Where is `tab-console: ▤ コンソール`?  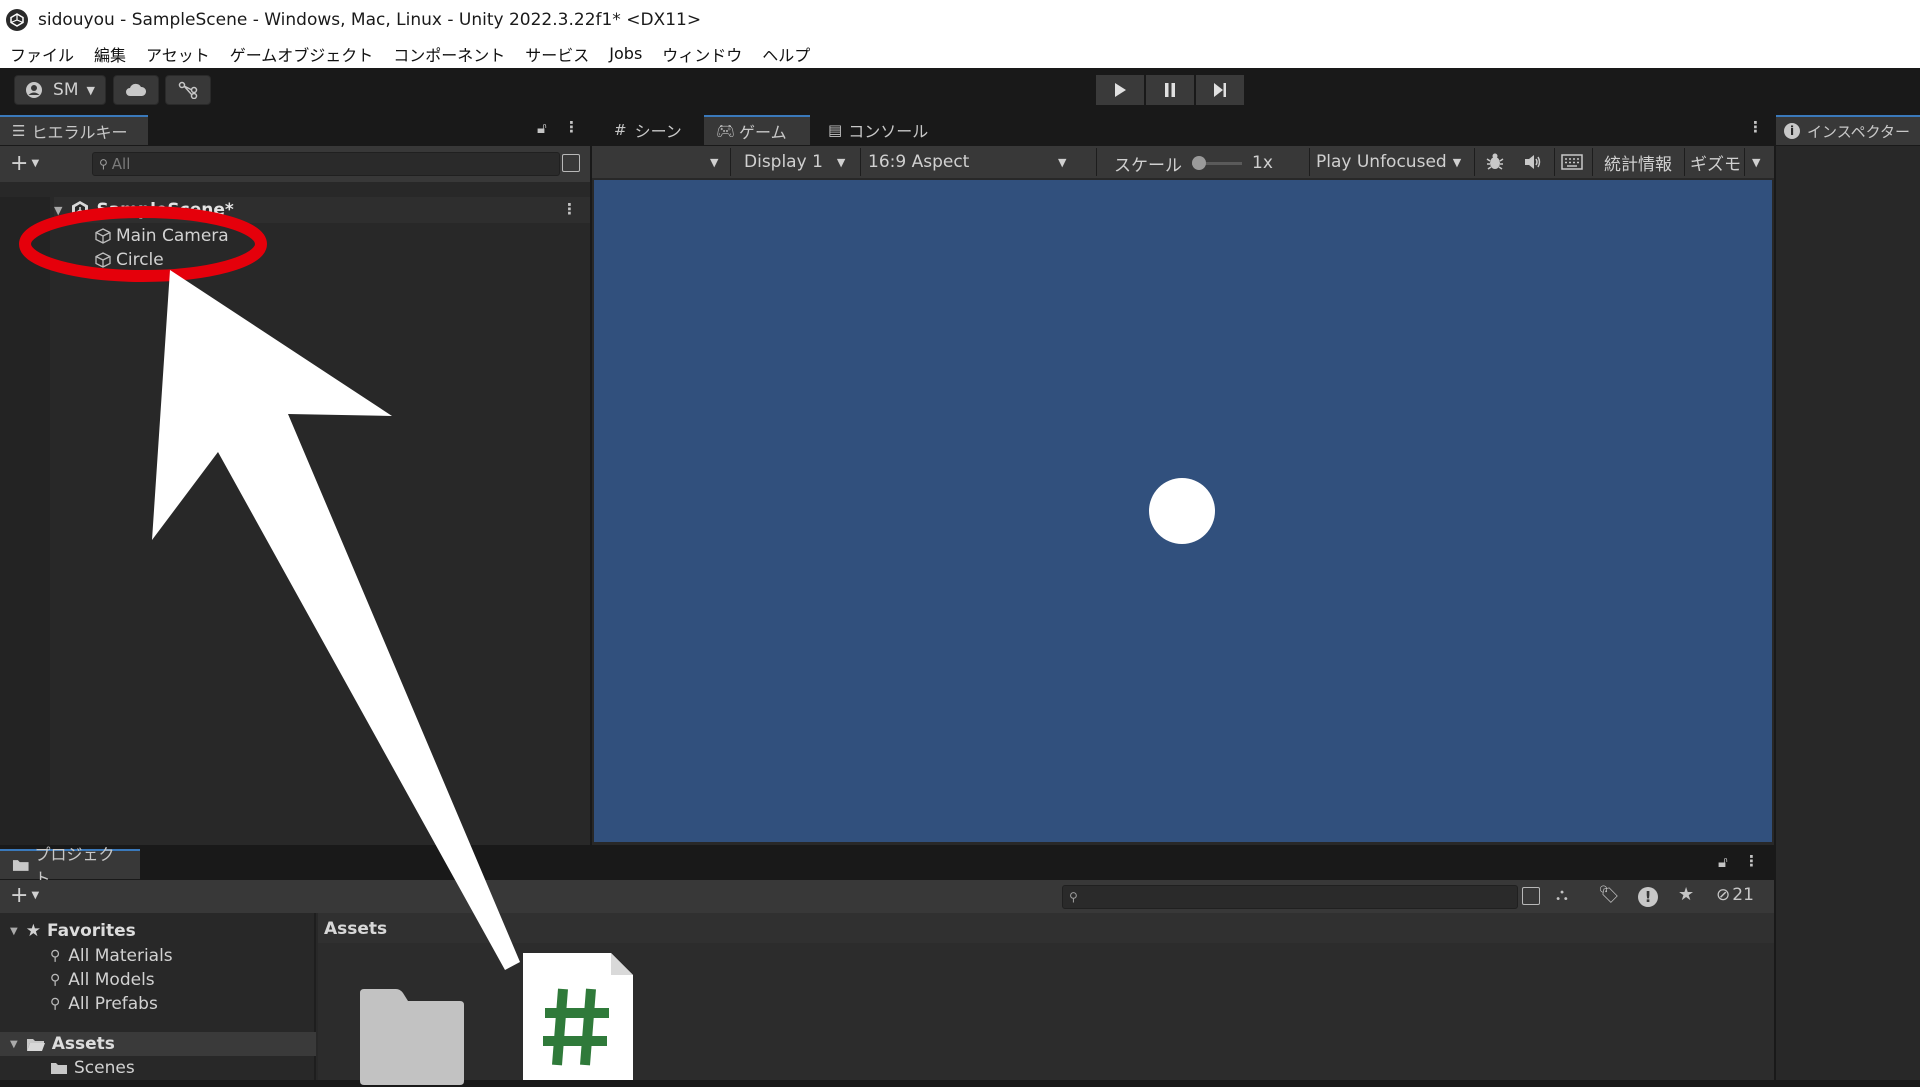 tab-console: ▤ コンソール is located at coordinates (878, 130).